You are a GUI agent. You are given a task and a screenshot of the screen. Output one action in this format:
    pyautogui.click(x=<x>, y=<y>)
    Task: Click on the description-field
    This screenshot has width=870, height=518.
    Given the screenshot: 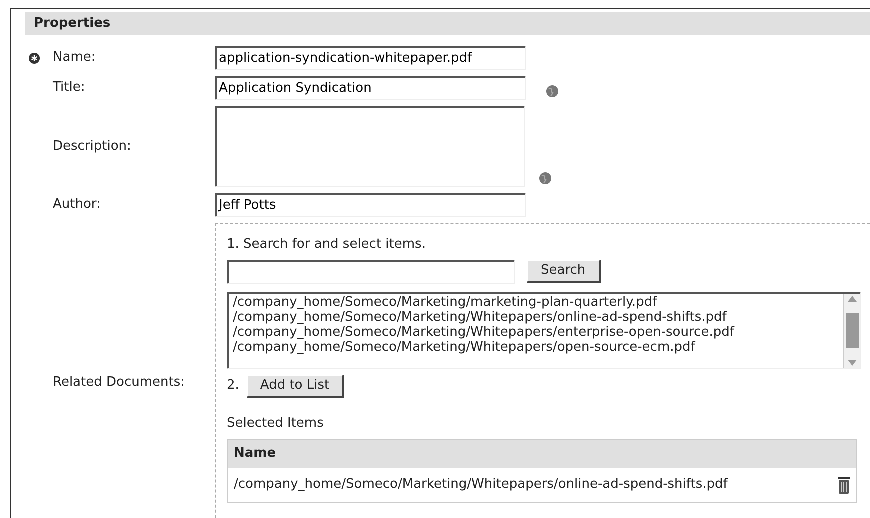 What is the action you would take?
    pyautogui.click(x=370, y=146)
    